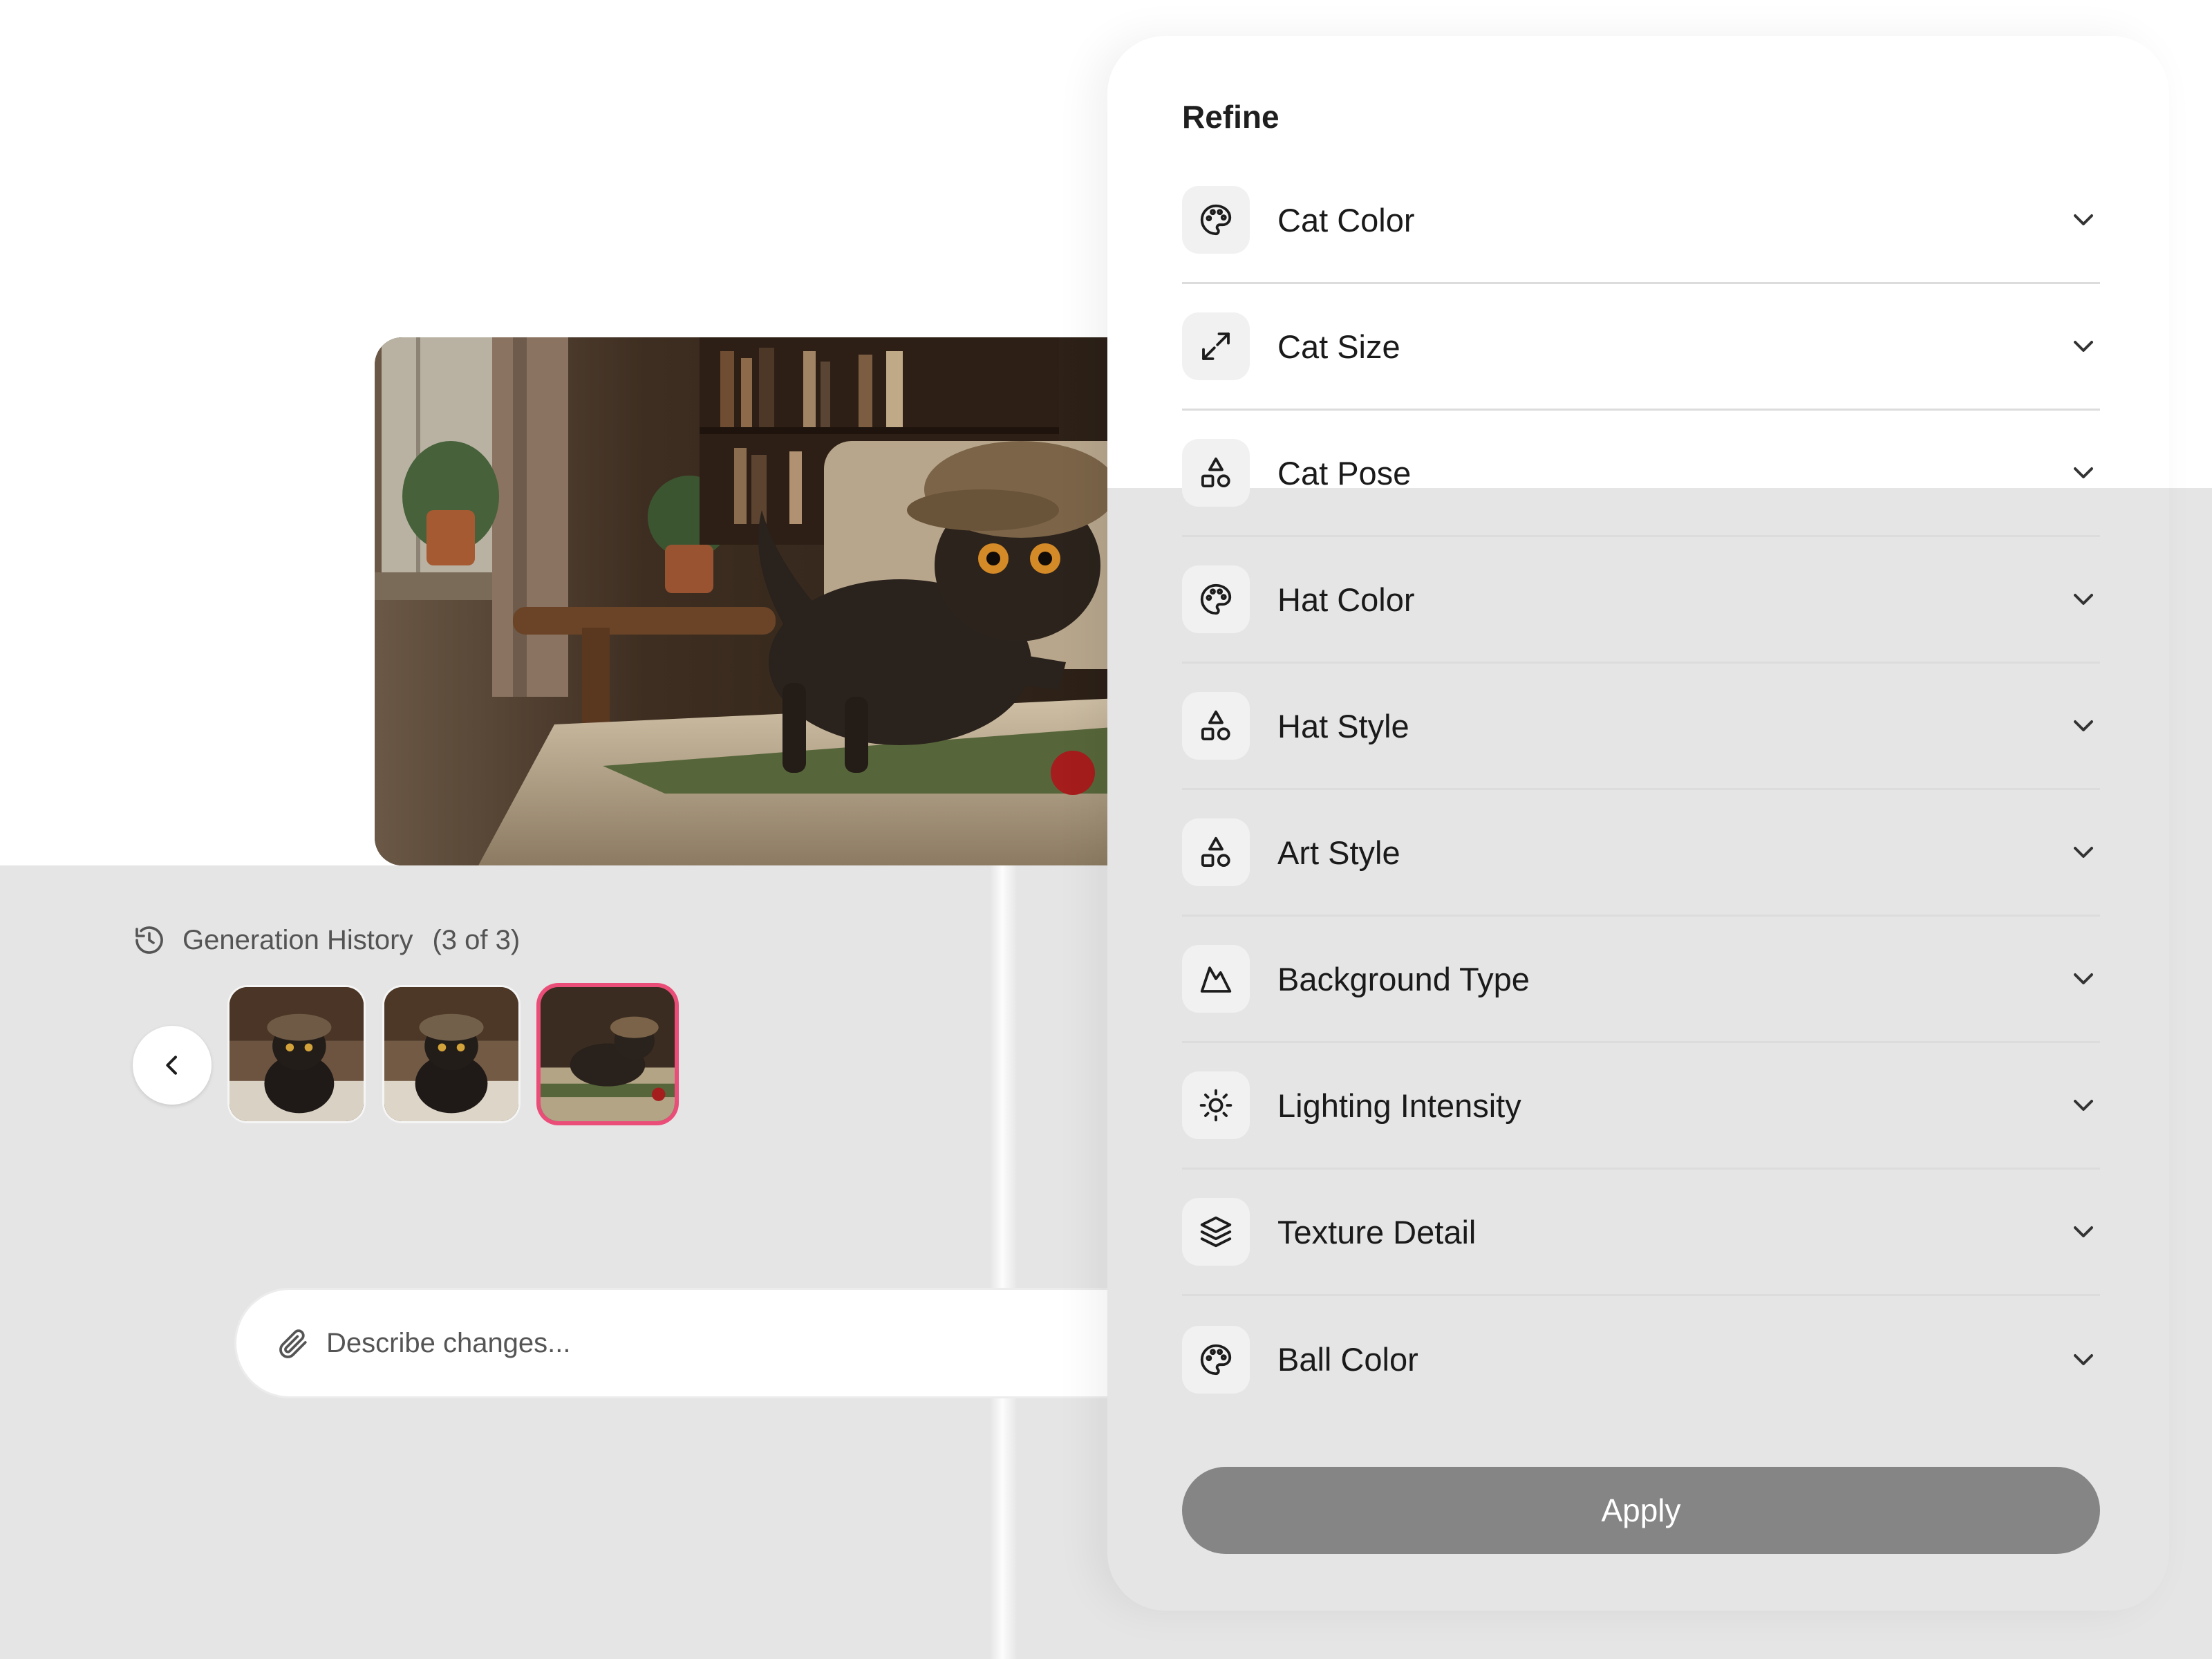 The image size is (2212, 1659). I want to click on refine-option-hat-style: Hat Style, so click(1641, 727).